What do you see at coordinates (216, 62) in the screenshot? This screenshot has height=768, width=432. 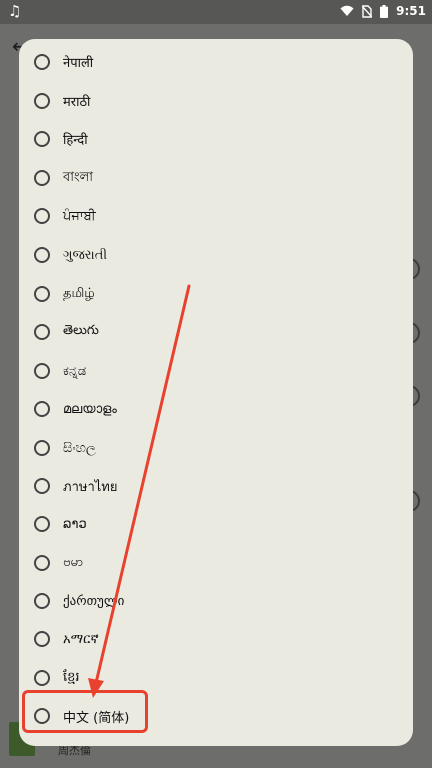 I see `language-option: नेपाली` at bounding box center [216, 62].